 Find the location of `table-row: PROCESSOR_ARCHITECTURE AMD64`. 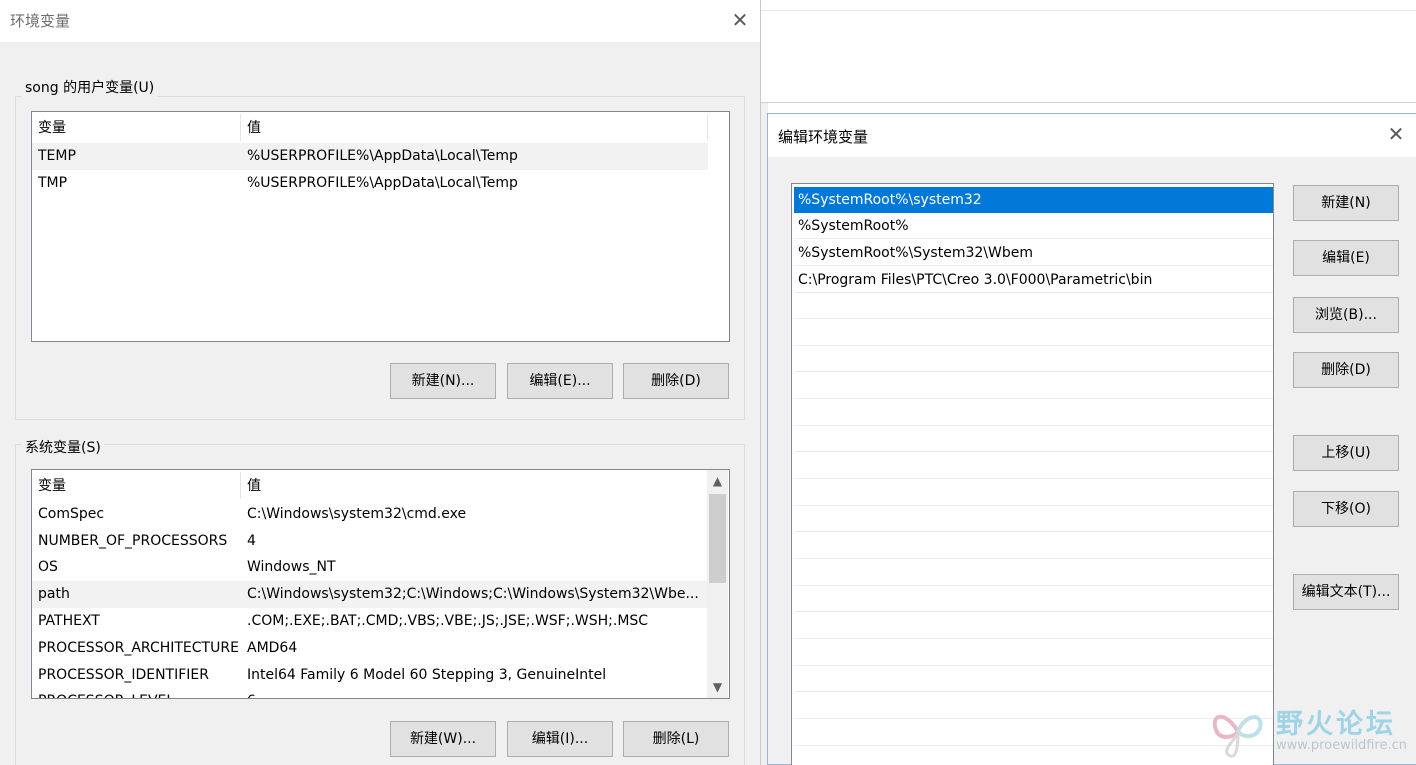

table-row: PROCESSOR_ARCHITECTURE AMD64 is located at coordinates (370, 648).